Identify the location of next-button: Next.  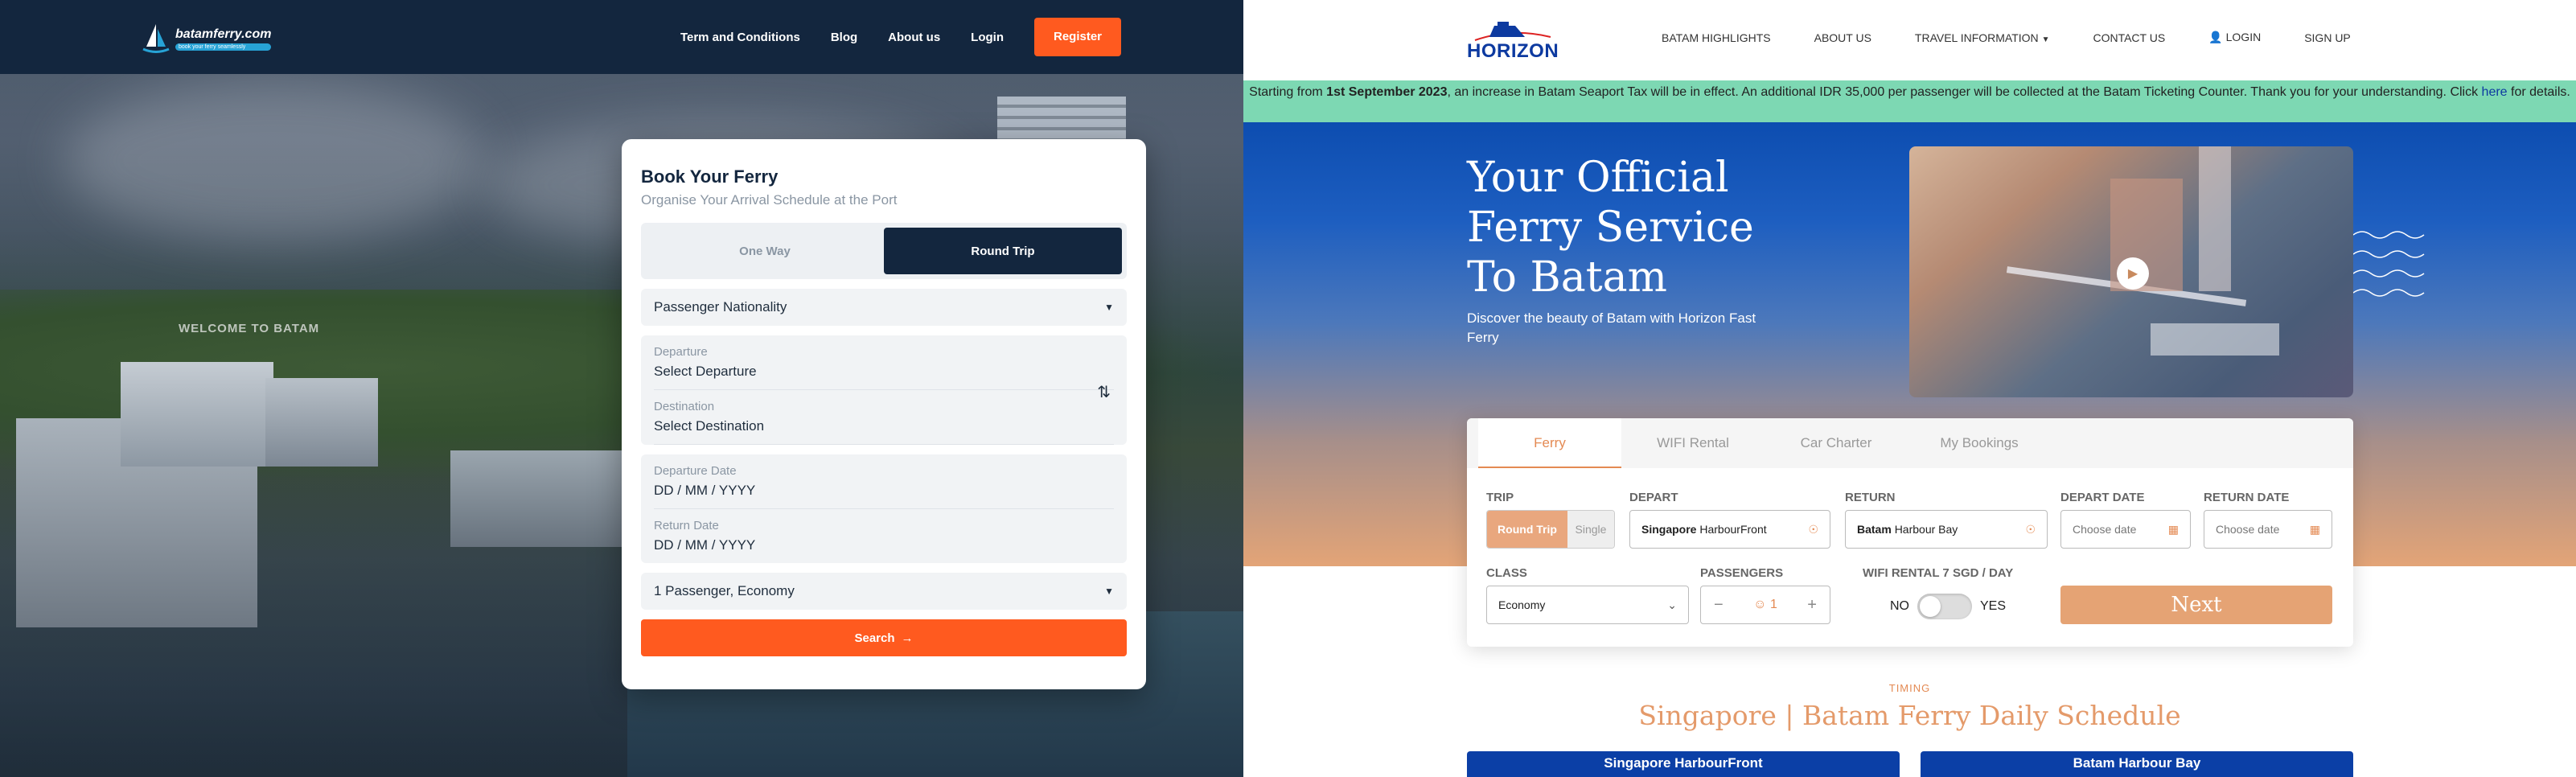
(2196, 605).